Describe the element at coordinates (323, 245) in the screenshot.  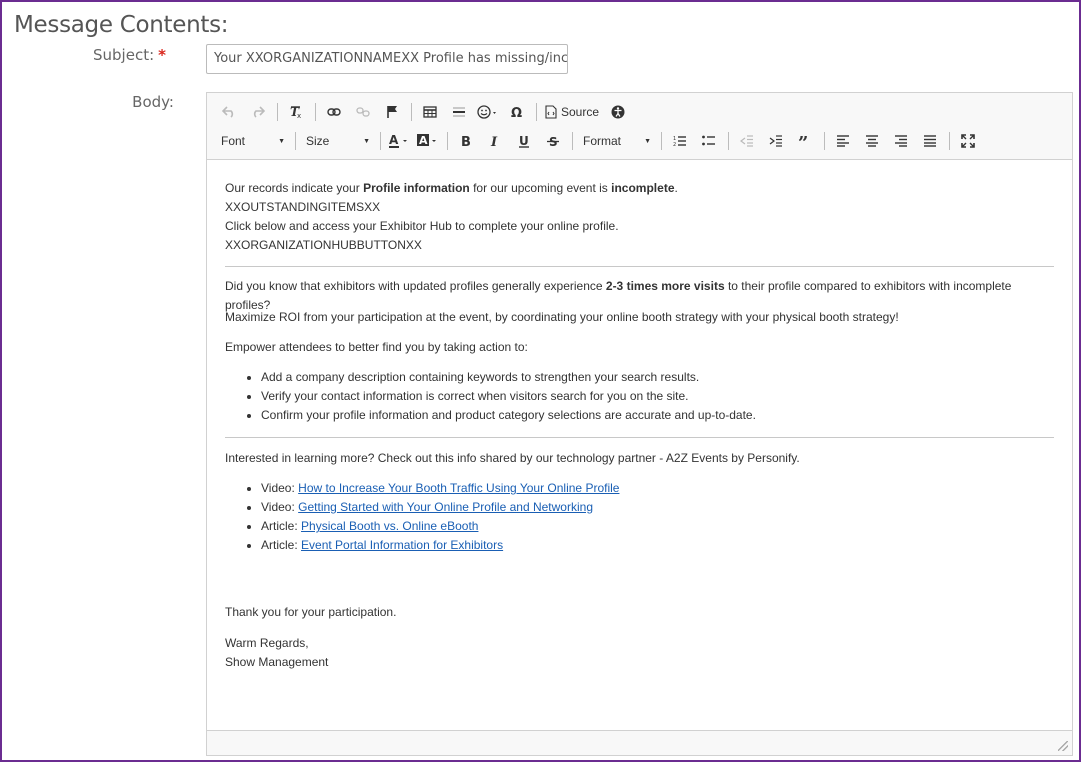
I see `hub-button-placeholder: XXORGANIZATIONHUBBUTTONXX` at that location.